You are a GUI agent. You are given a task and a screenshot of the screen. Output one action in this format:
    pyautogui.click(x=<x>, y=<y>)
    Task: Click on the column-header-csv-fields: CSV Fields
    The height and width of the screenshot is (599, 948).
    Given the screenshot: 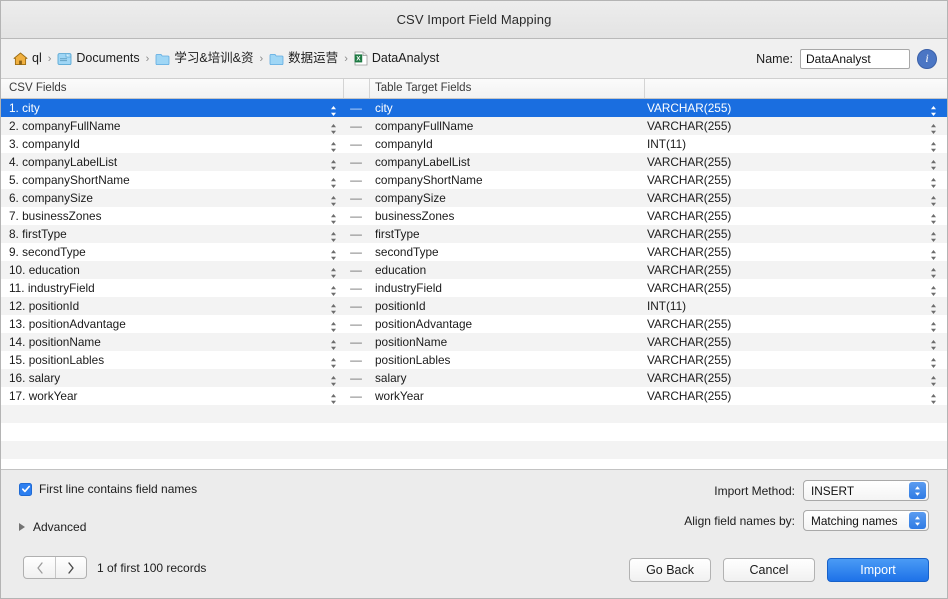 What is the action you would take?
    pyautogui.click(x=38, y=88)
    